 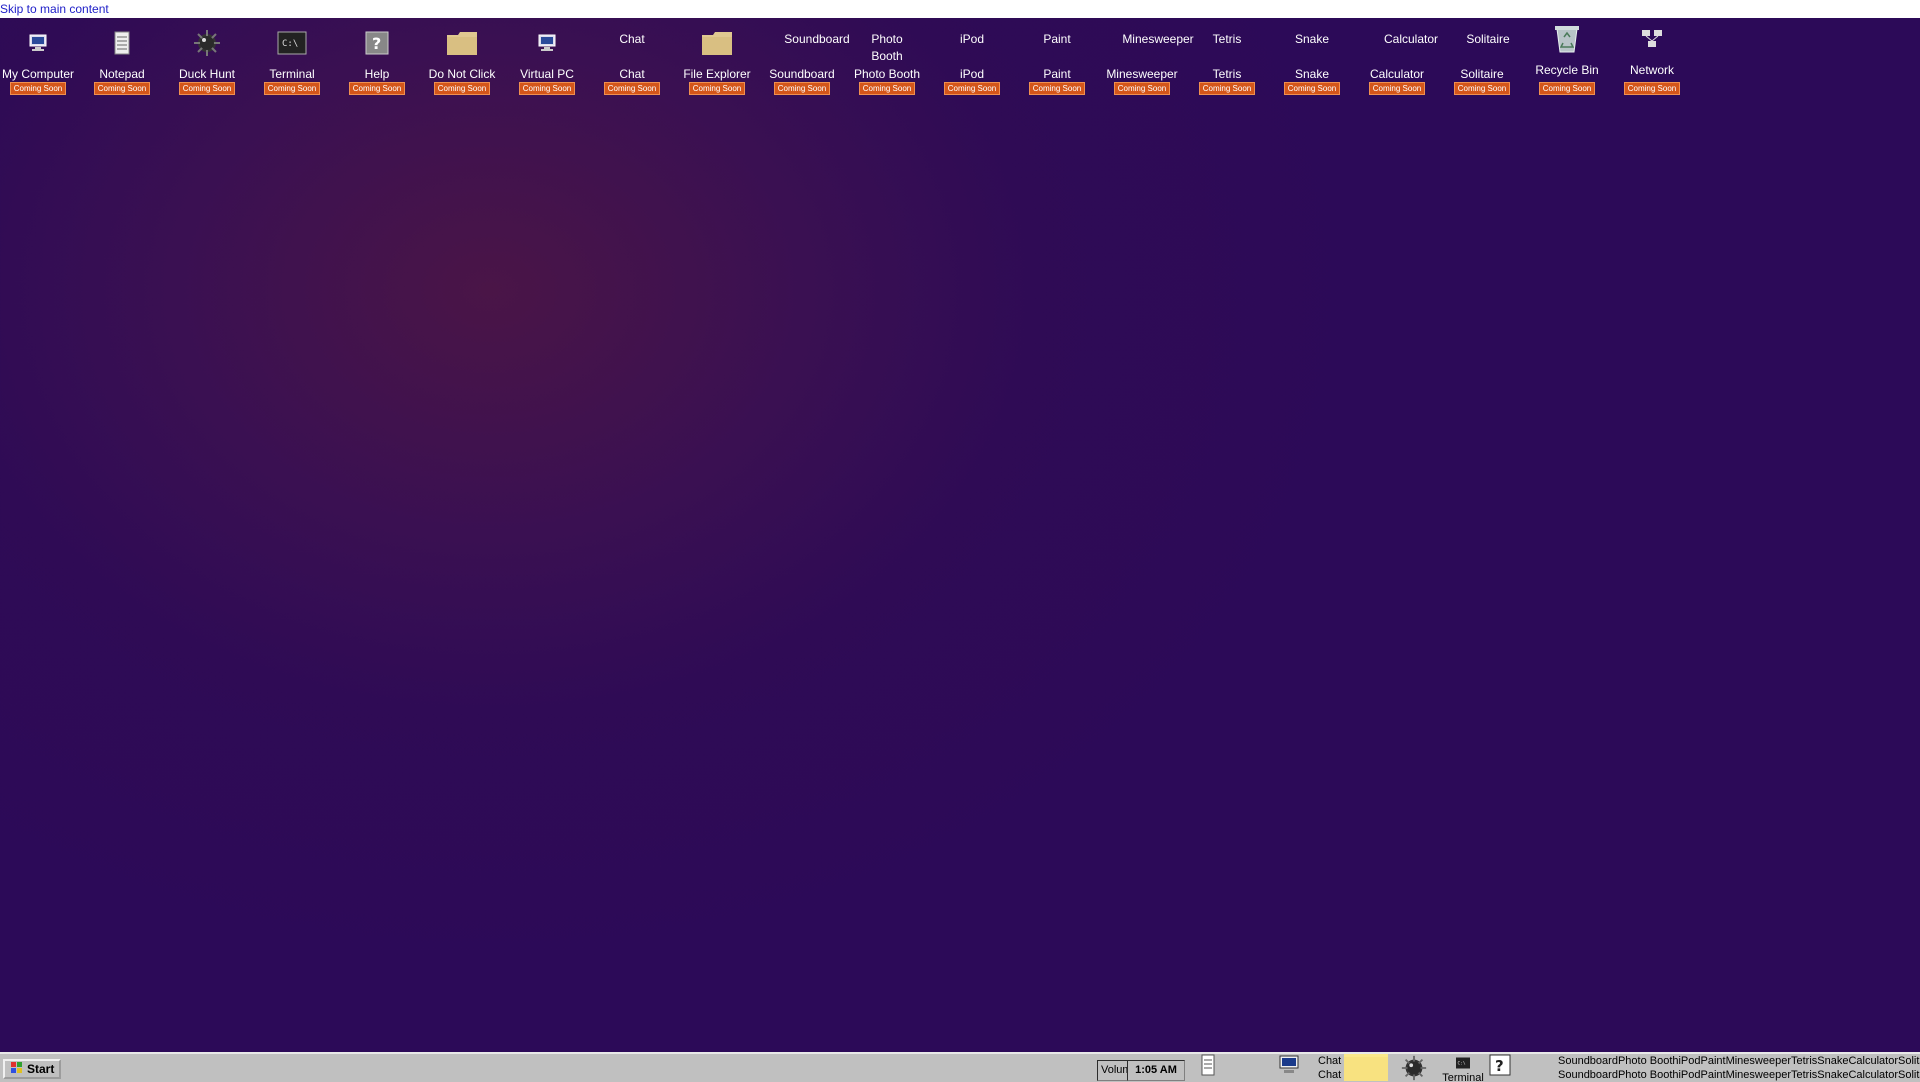 I want to click on icon-alt-text: Solitaire, so click(x=1488, y=39).